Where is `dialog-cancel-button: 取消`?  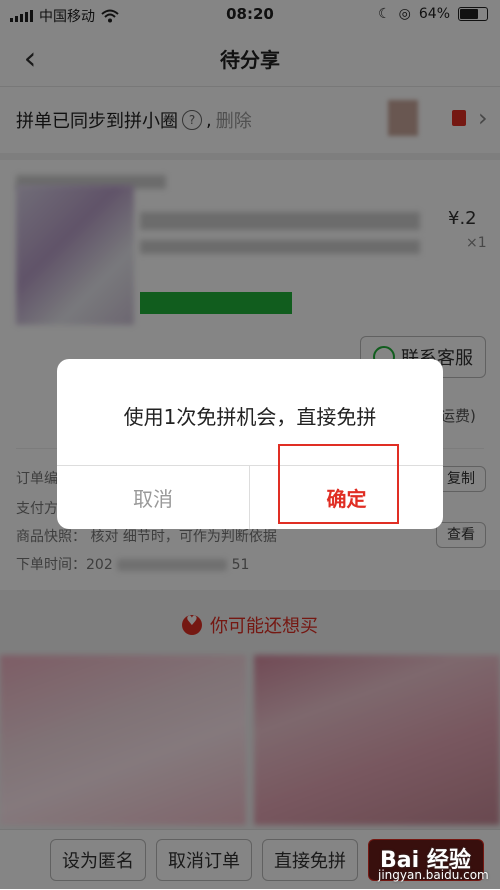
dialog-cancel-button: 取消 is located at coordinates (153, 497).